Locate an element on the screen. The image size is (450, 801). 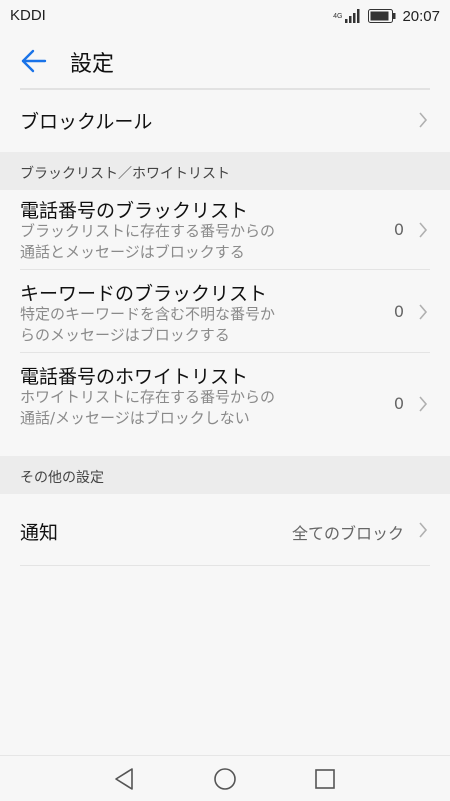
section-header-lists: ブラックリスト／ホワイトリスト is located at coordinates (225, 171).